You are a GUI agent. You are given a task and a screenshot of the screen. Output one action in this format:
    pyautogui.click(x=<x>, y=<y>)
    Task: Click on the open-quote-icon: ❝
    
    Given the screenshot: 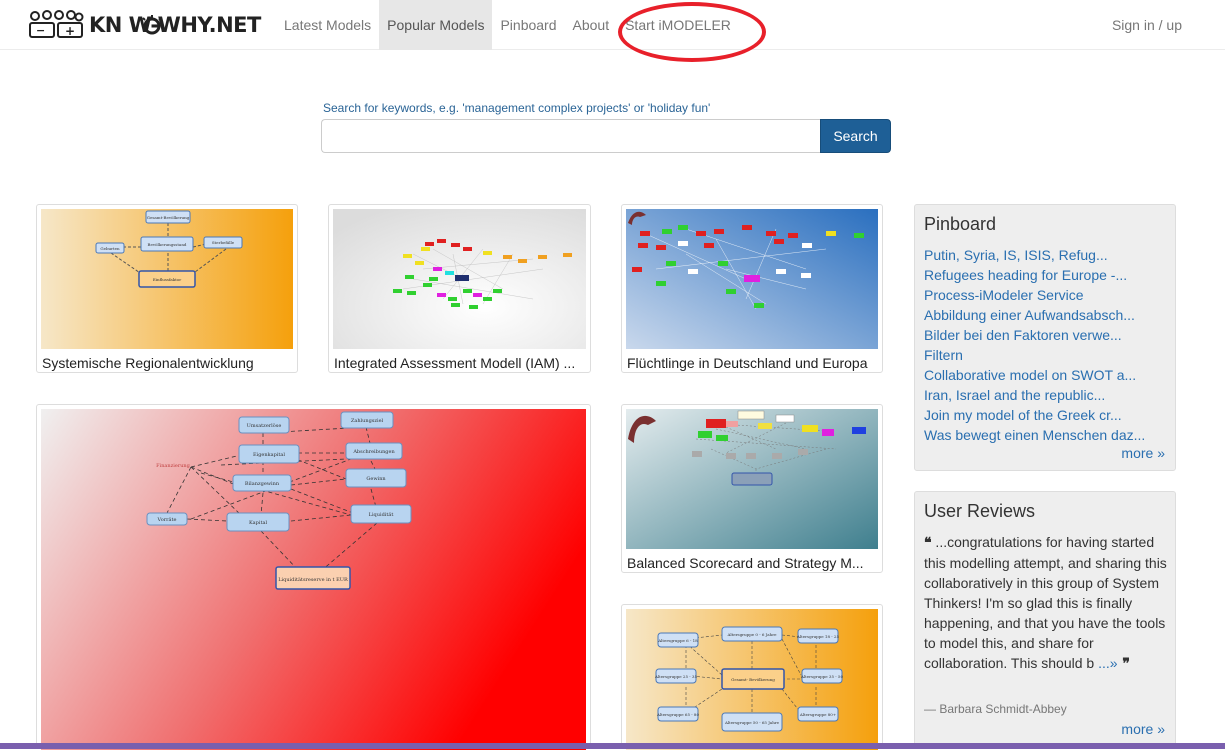 What is the action you would take?
    pyautogui.click(x=928, y=543)
    